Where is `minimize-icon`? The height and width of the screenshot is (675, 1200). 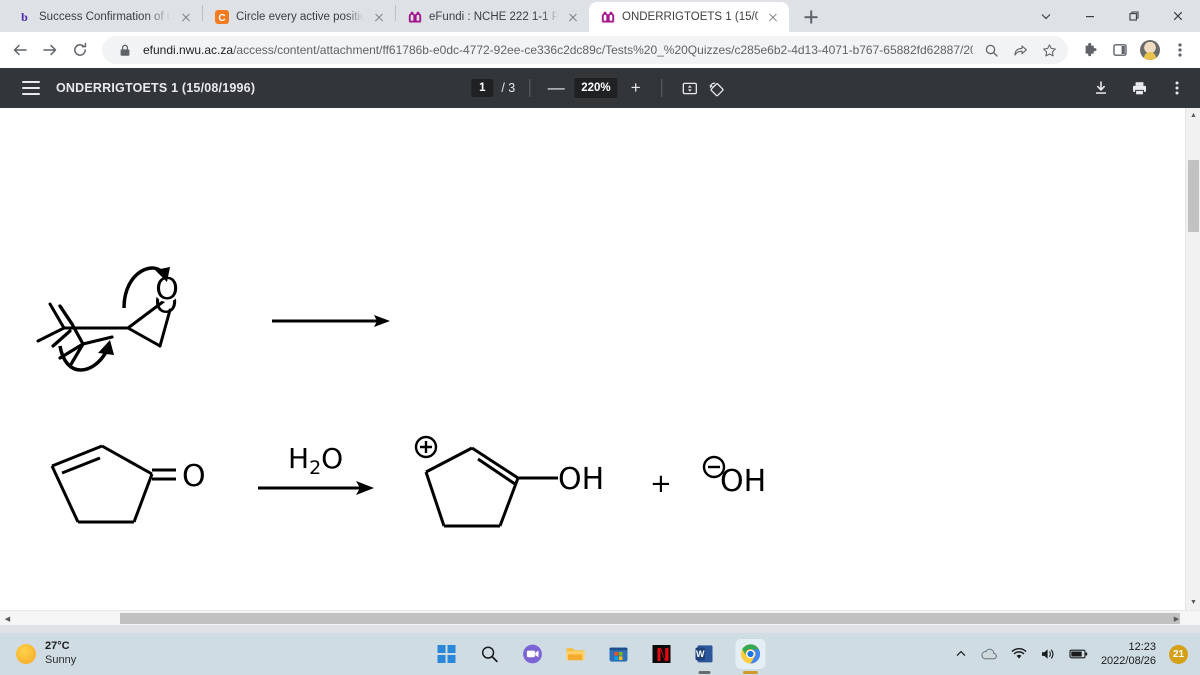
minimize-icon is located at coordinates (1090, 16).